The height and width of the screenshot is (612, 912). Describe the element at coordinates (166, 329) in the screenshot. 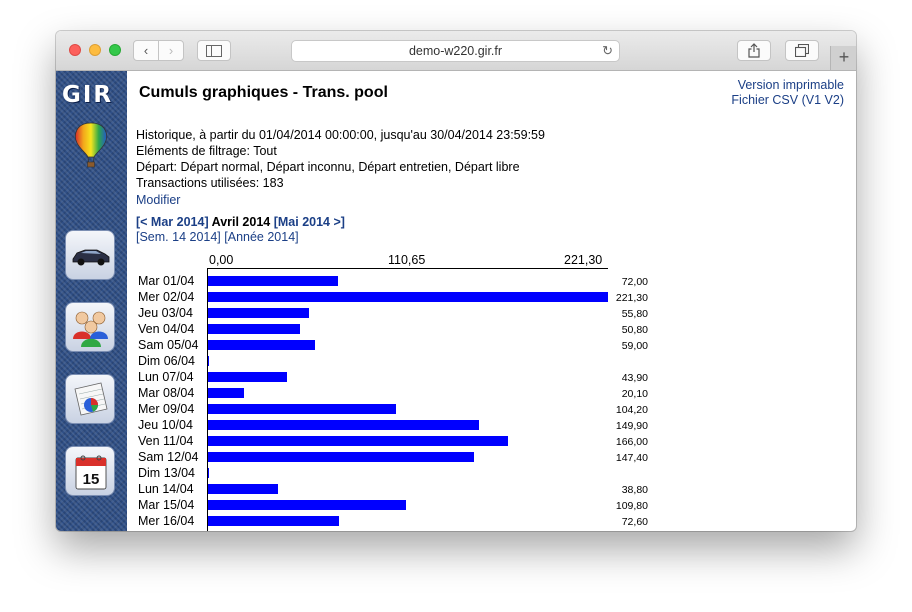

I see `category-label: Ven 04/04` at that location.